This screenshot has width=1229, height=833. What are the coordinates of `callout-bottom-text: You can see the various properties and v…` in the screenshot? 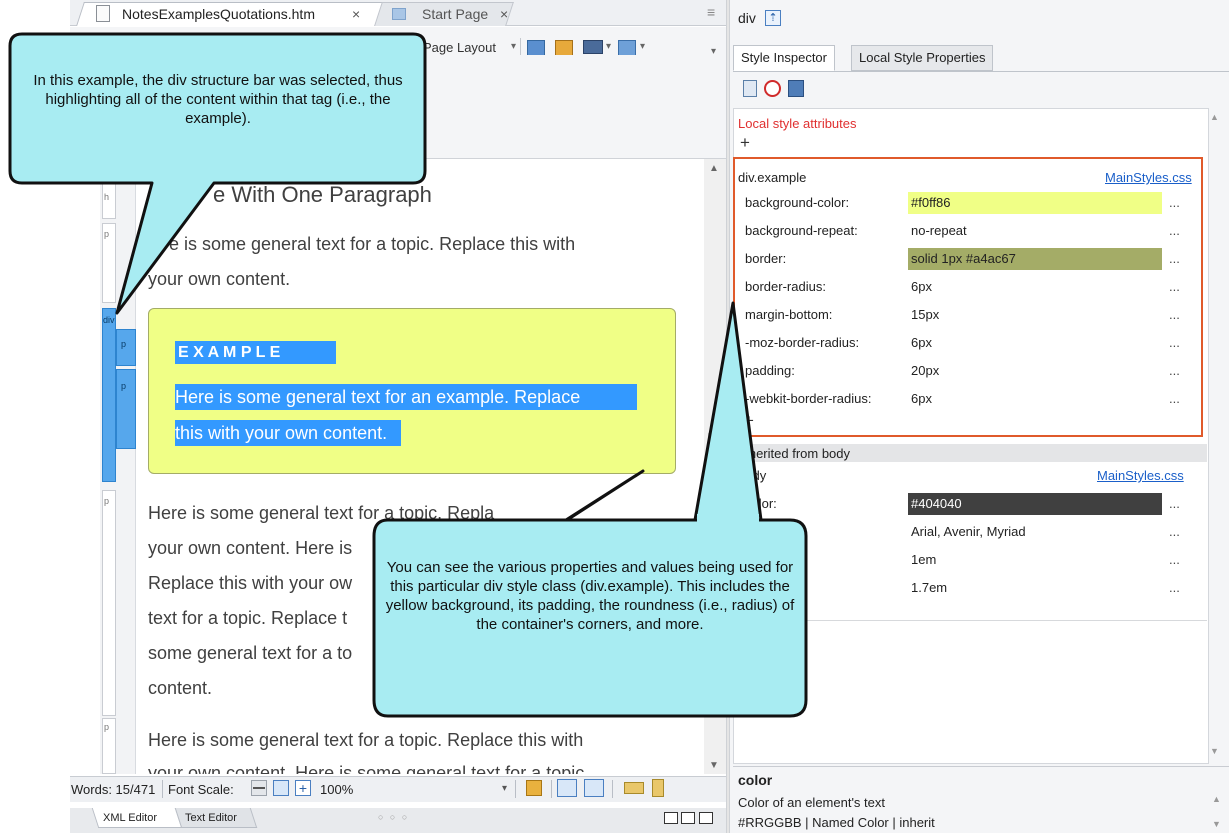 It's located at (590, 596).